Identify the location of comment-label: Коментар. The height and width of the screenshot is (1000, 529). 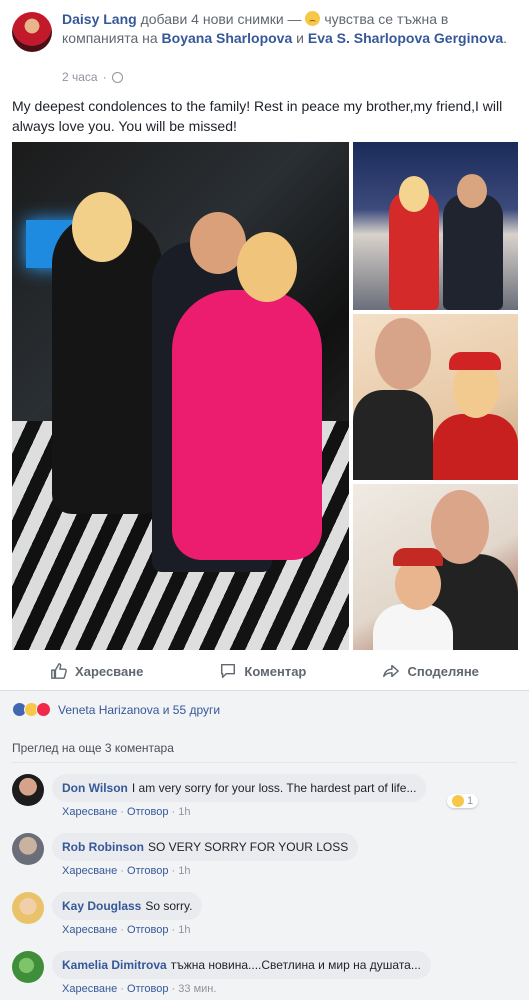
(275, 671).